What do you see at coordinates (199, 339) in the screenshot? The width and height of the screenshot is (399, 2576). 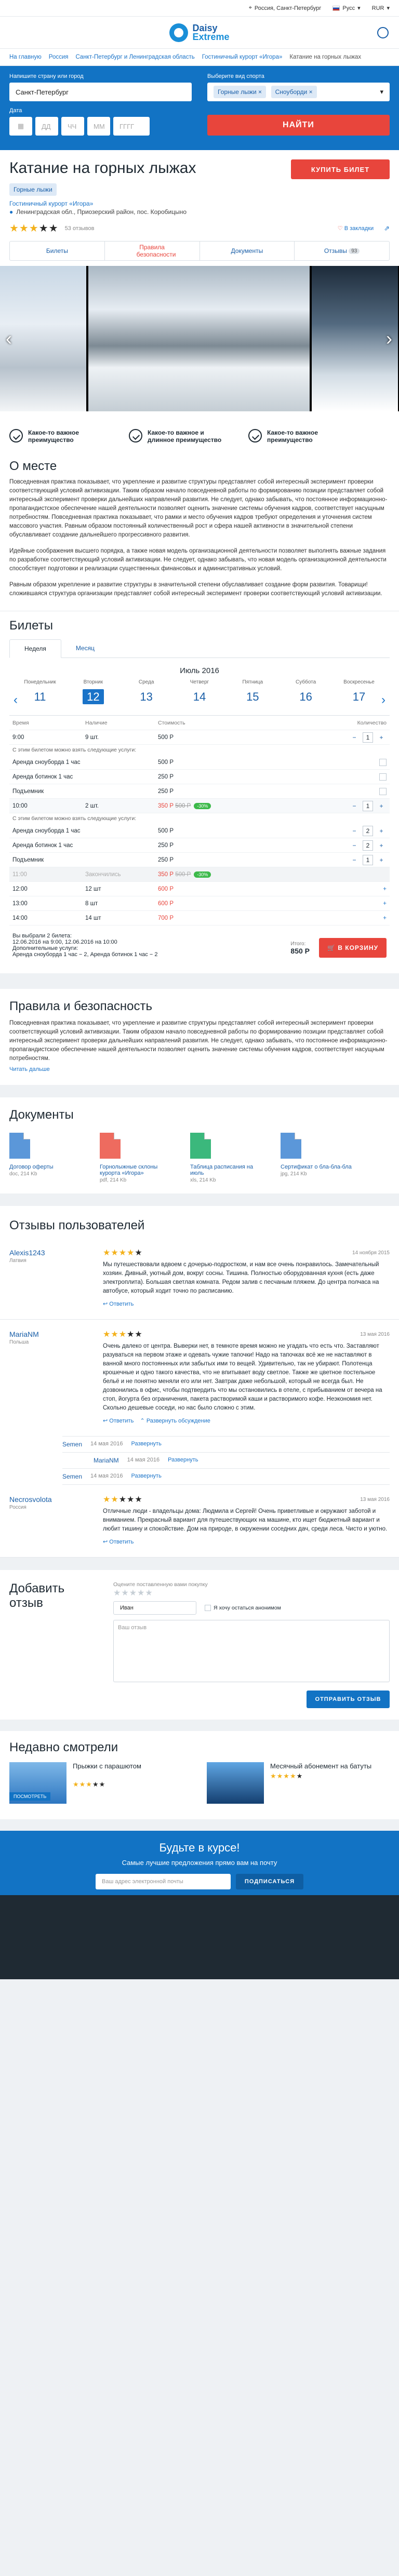 I see `gallery-photo-main` at bounding box center [199, 339].